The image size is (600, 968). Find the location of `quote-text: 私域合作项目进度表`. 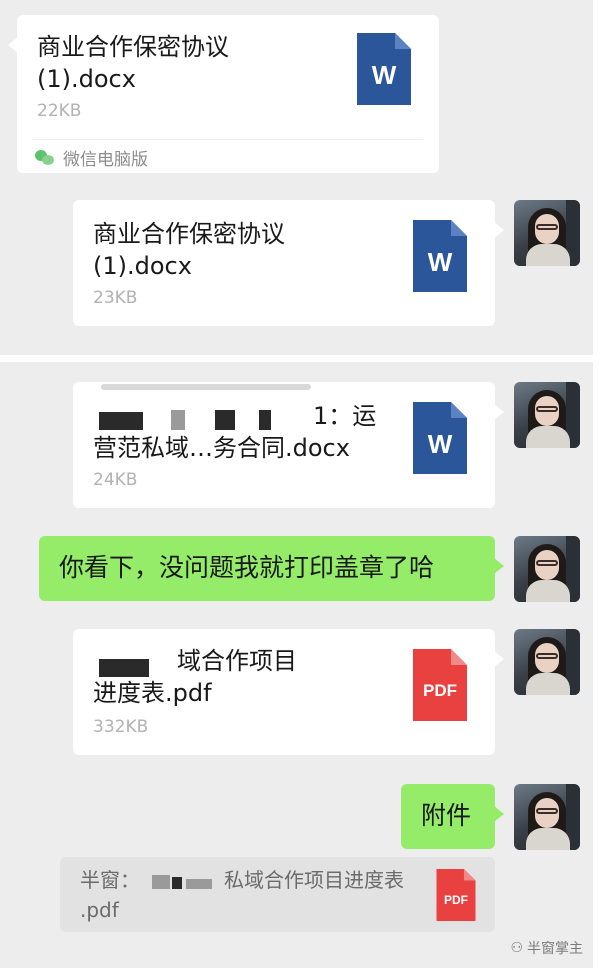

quote-text: 私域合作项目进度表 is located at coordinates (314, 880).